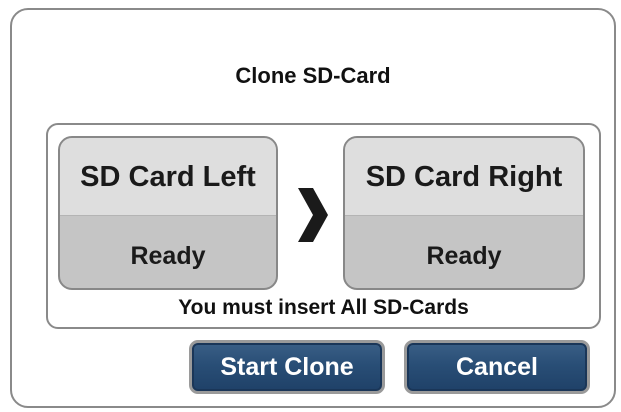 Image resolution: width=621 pixels, height=412 pixels. What do you see at coordinates (168, 177) in the screenshot?
I see `sd-card-left-name: SD Card Left` at bounding box center [168, 177].